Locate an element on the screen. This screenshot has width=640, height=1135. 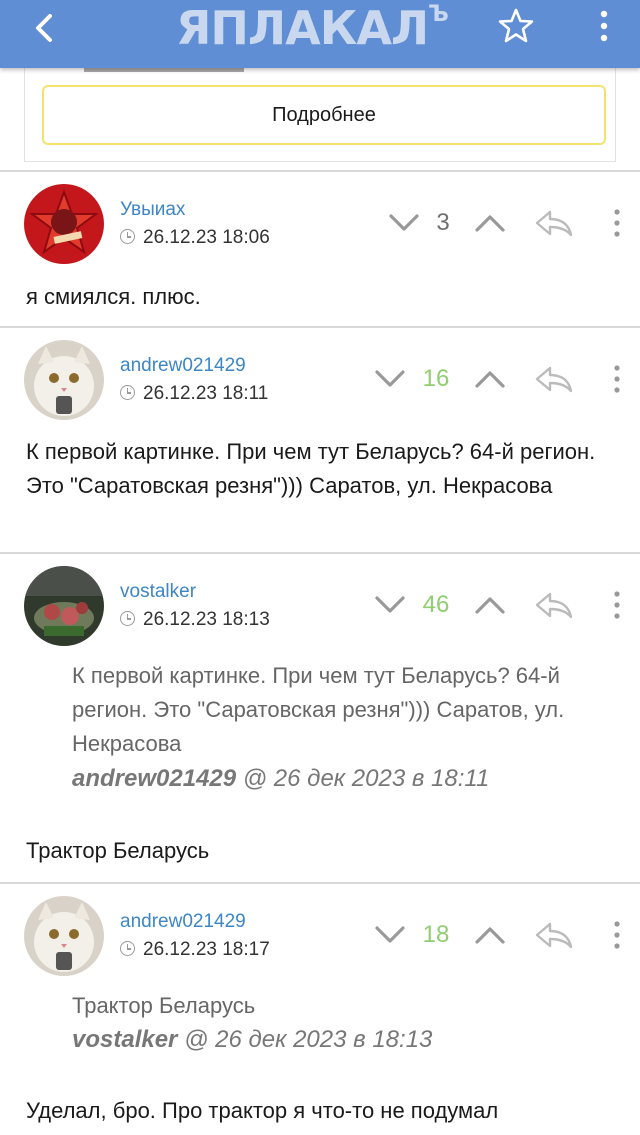
comment-score: 3 is located at coordinates (443, 222).